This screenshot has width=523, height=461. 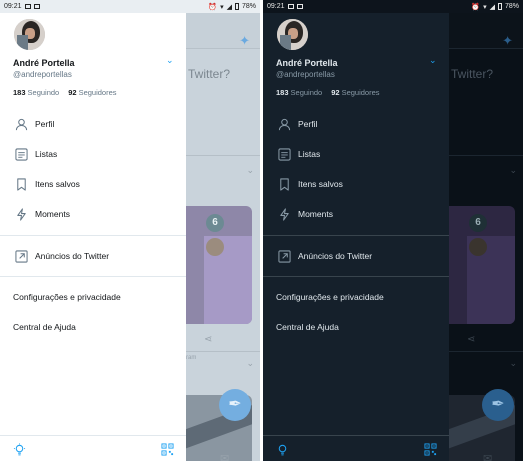 What do you see at coordinates (191, 358) in the screenshot?
I see `tweet-caption-fragment: ram` at bounding box center [191, 358].